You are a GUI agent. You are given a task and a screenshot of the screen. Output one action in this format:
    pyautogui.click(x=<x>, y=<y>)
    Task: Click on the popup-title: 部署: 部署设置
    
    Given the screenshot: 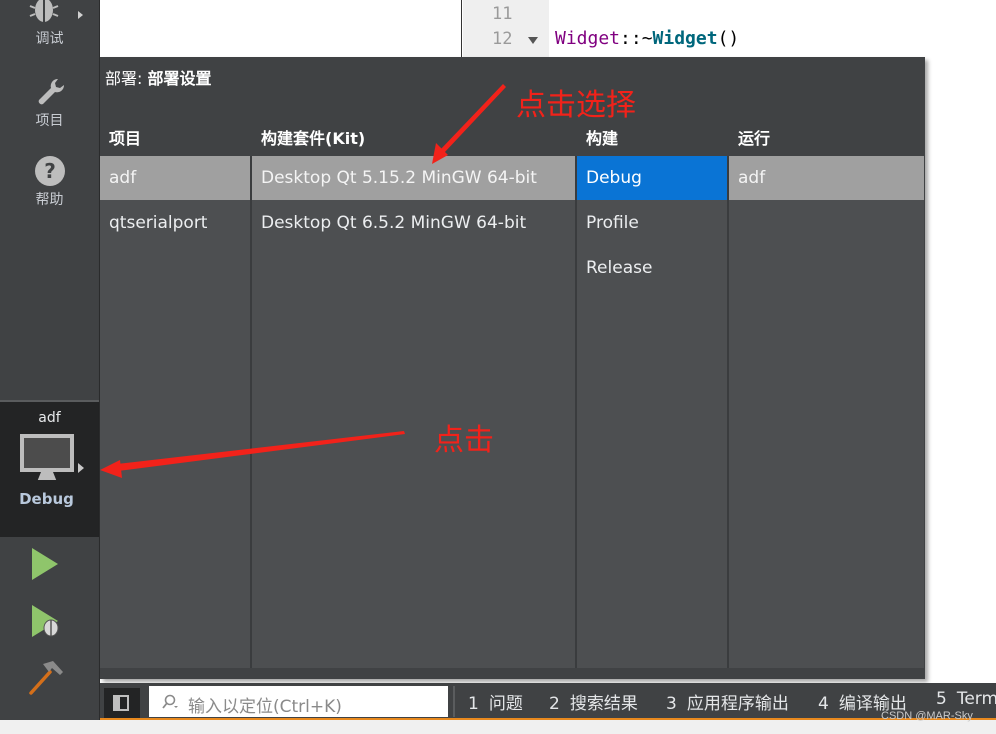 What is the action you would take?
    pyautogui.click(x=158, y=77)
    